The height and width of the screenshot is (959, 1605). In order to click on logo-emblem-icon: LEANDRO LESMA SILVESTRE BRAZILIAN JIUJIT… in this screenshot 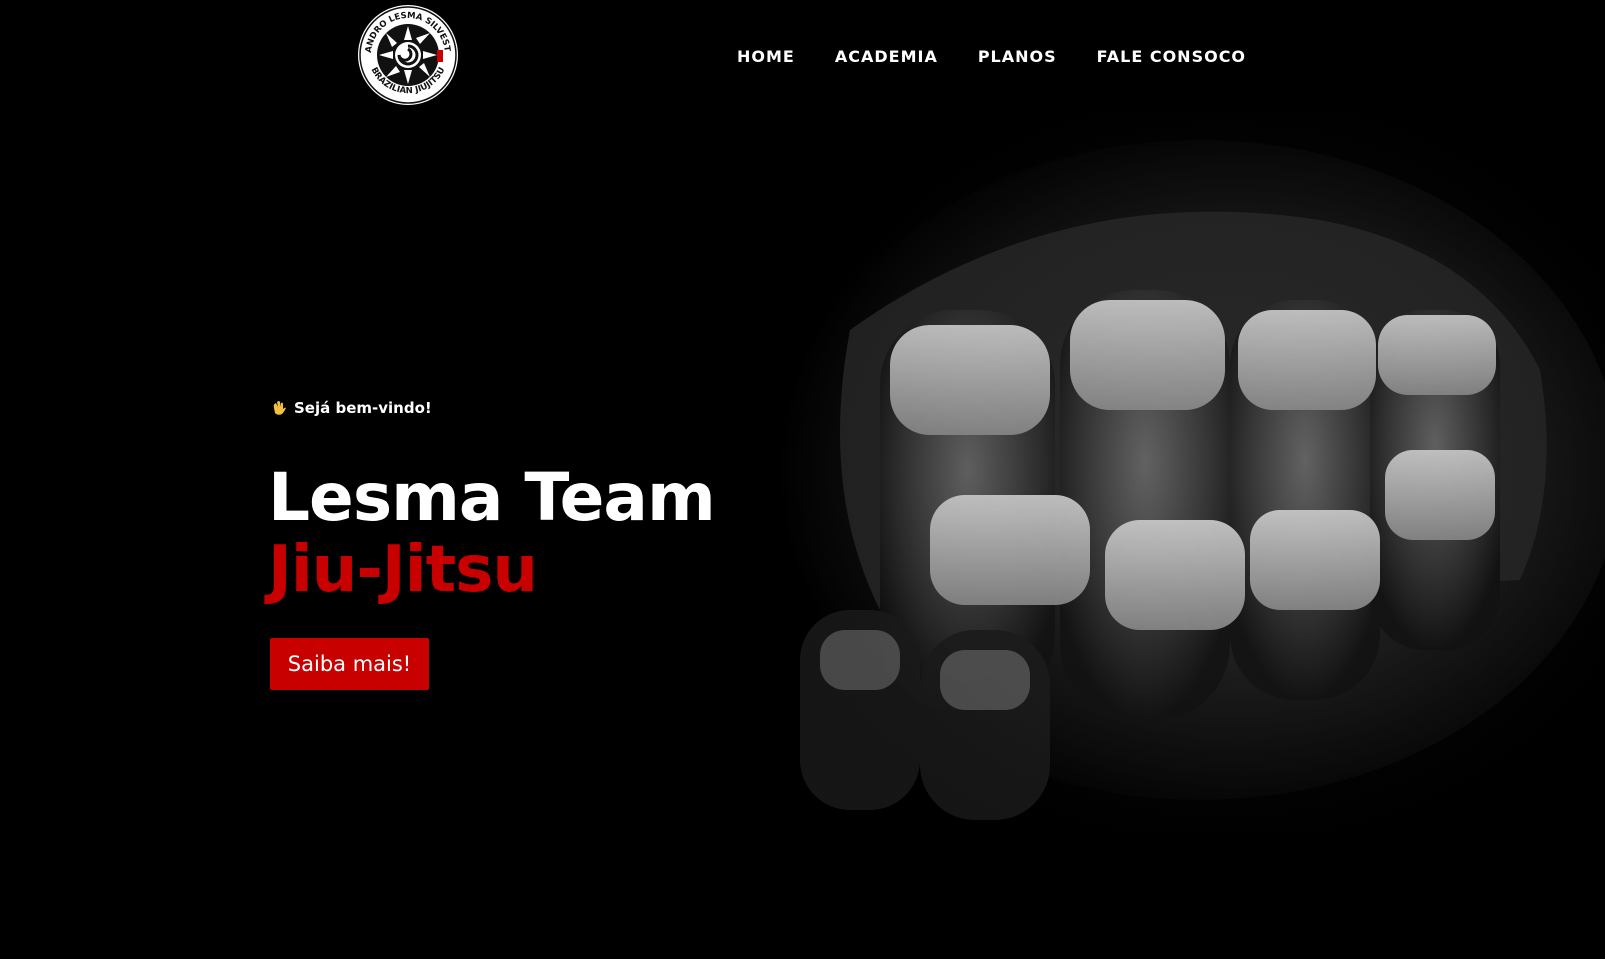, I will do `click(407, 54)`.